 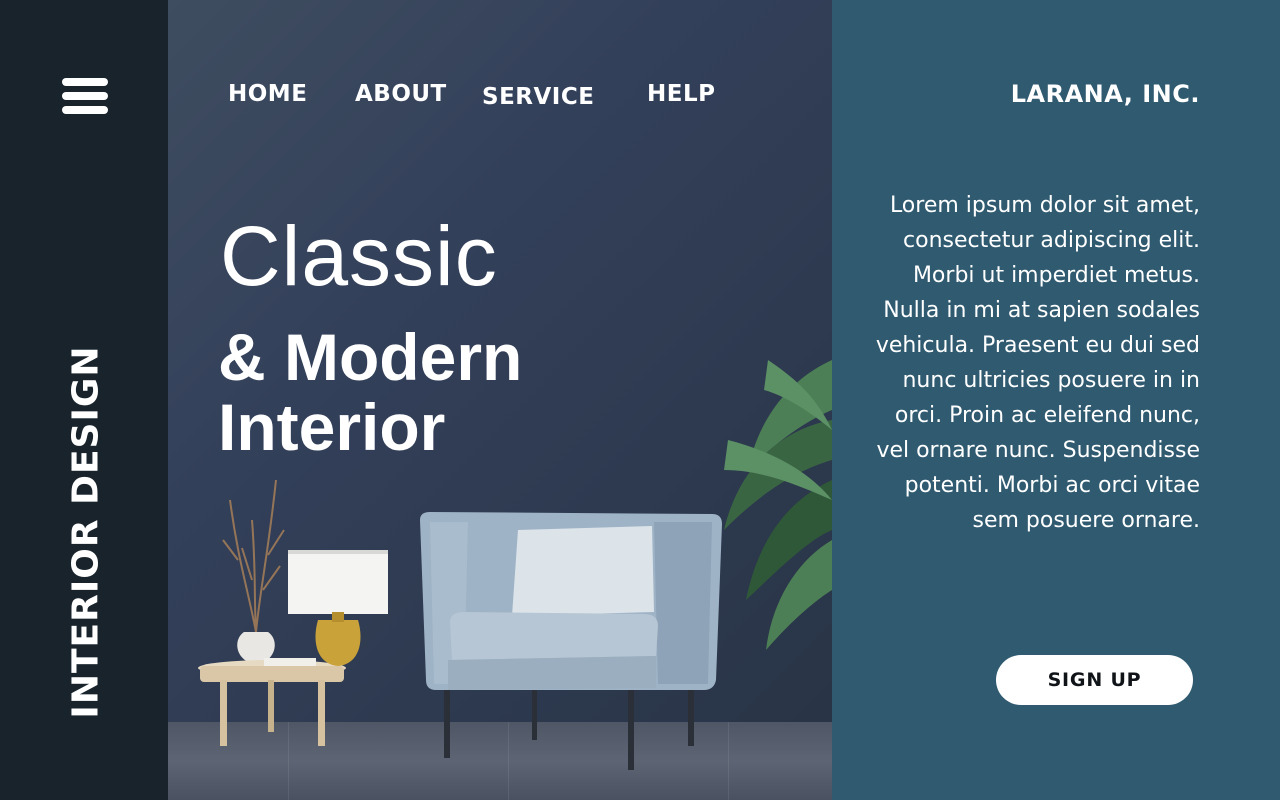 What do you see at coordinates (1094, 680) in the screenshot?
I see `sign-up-button: SIGN UP` at bounding box center [1094, 680].